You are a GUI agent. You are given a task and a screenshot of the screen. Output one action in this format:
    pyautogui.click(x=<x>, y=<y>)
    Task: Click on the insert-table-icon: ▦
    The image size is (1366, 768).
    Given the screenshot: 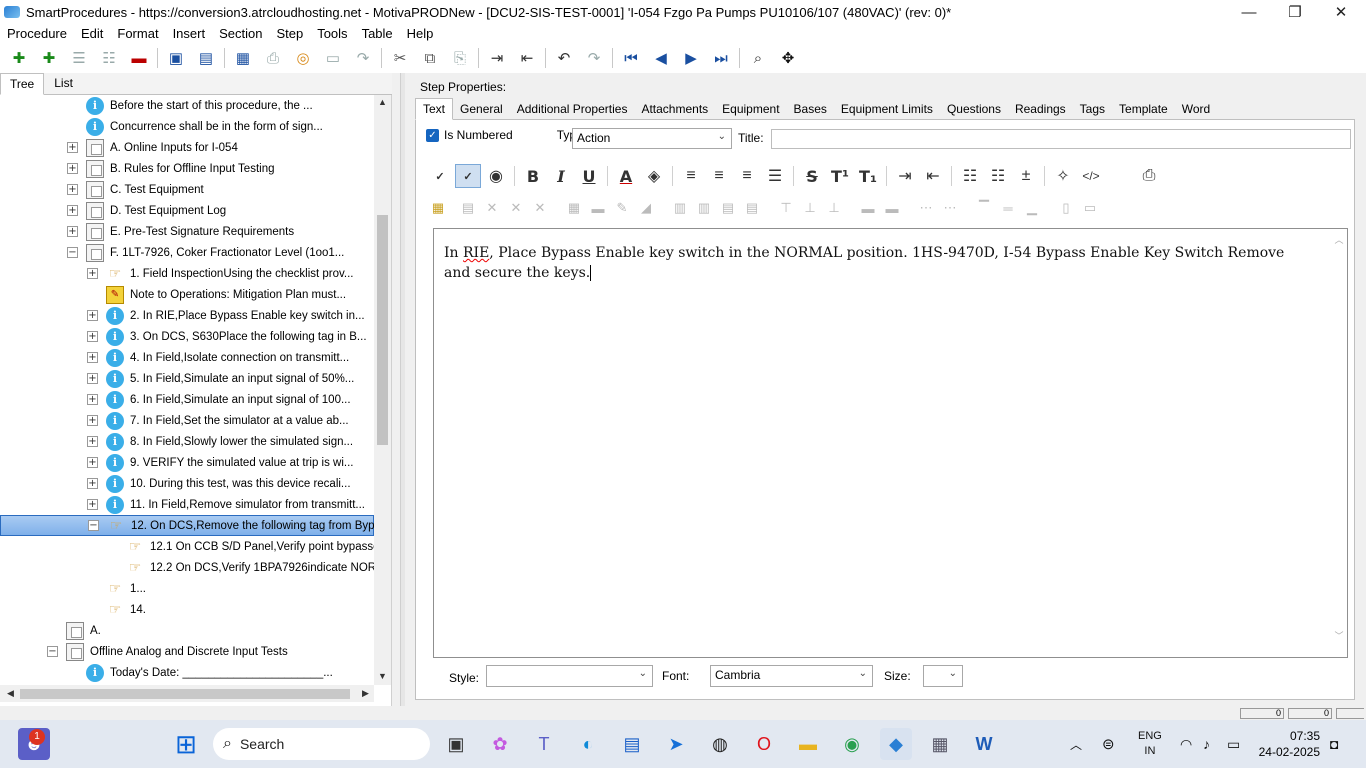 What is the action you would take?
    pyautogui.click(x=438, y=208)
    